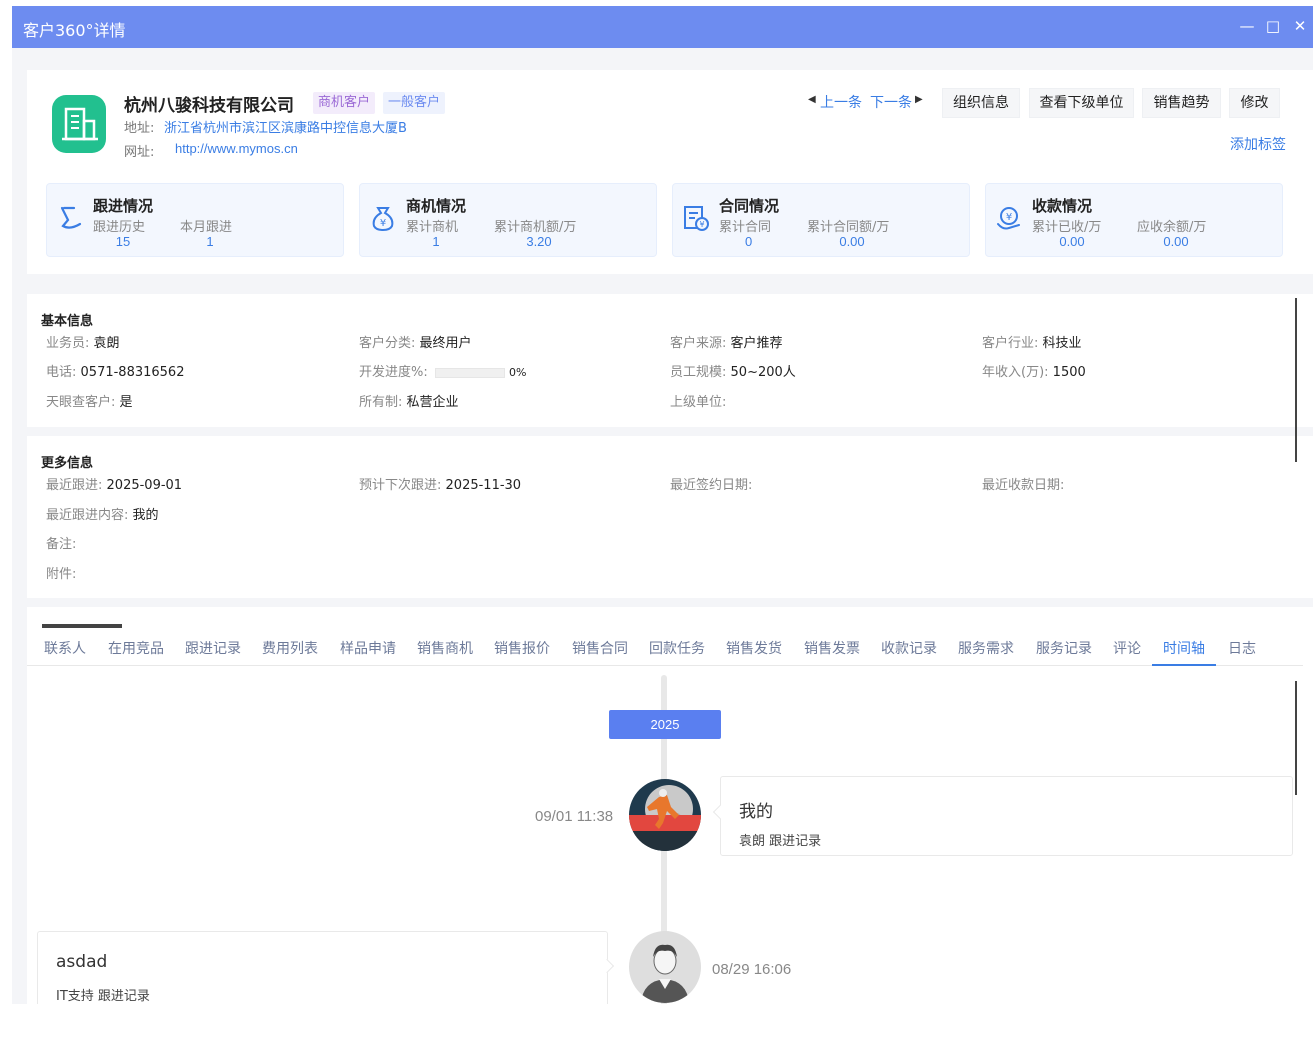 This screenshot has height=1038, width=1313. Describe the element at coordinates (123, 241) in the screenshot. I see `card-value-1: 15` at that location.